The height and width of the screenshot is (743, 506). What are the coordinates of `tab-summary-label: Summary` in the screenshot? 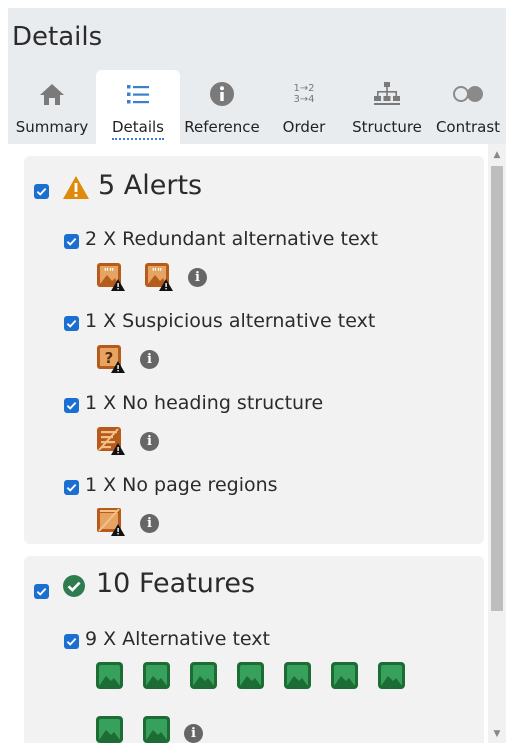 It's located at (52, 127).